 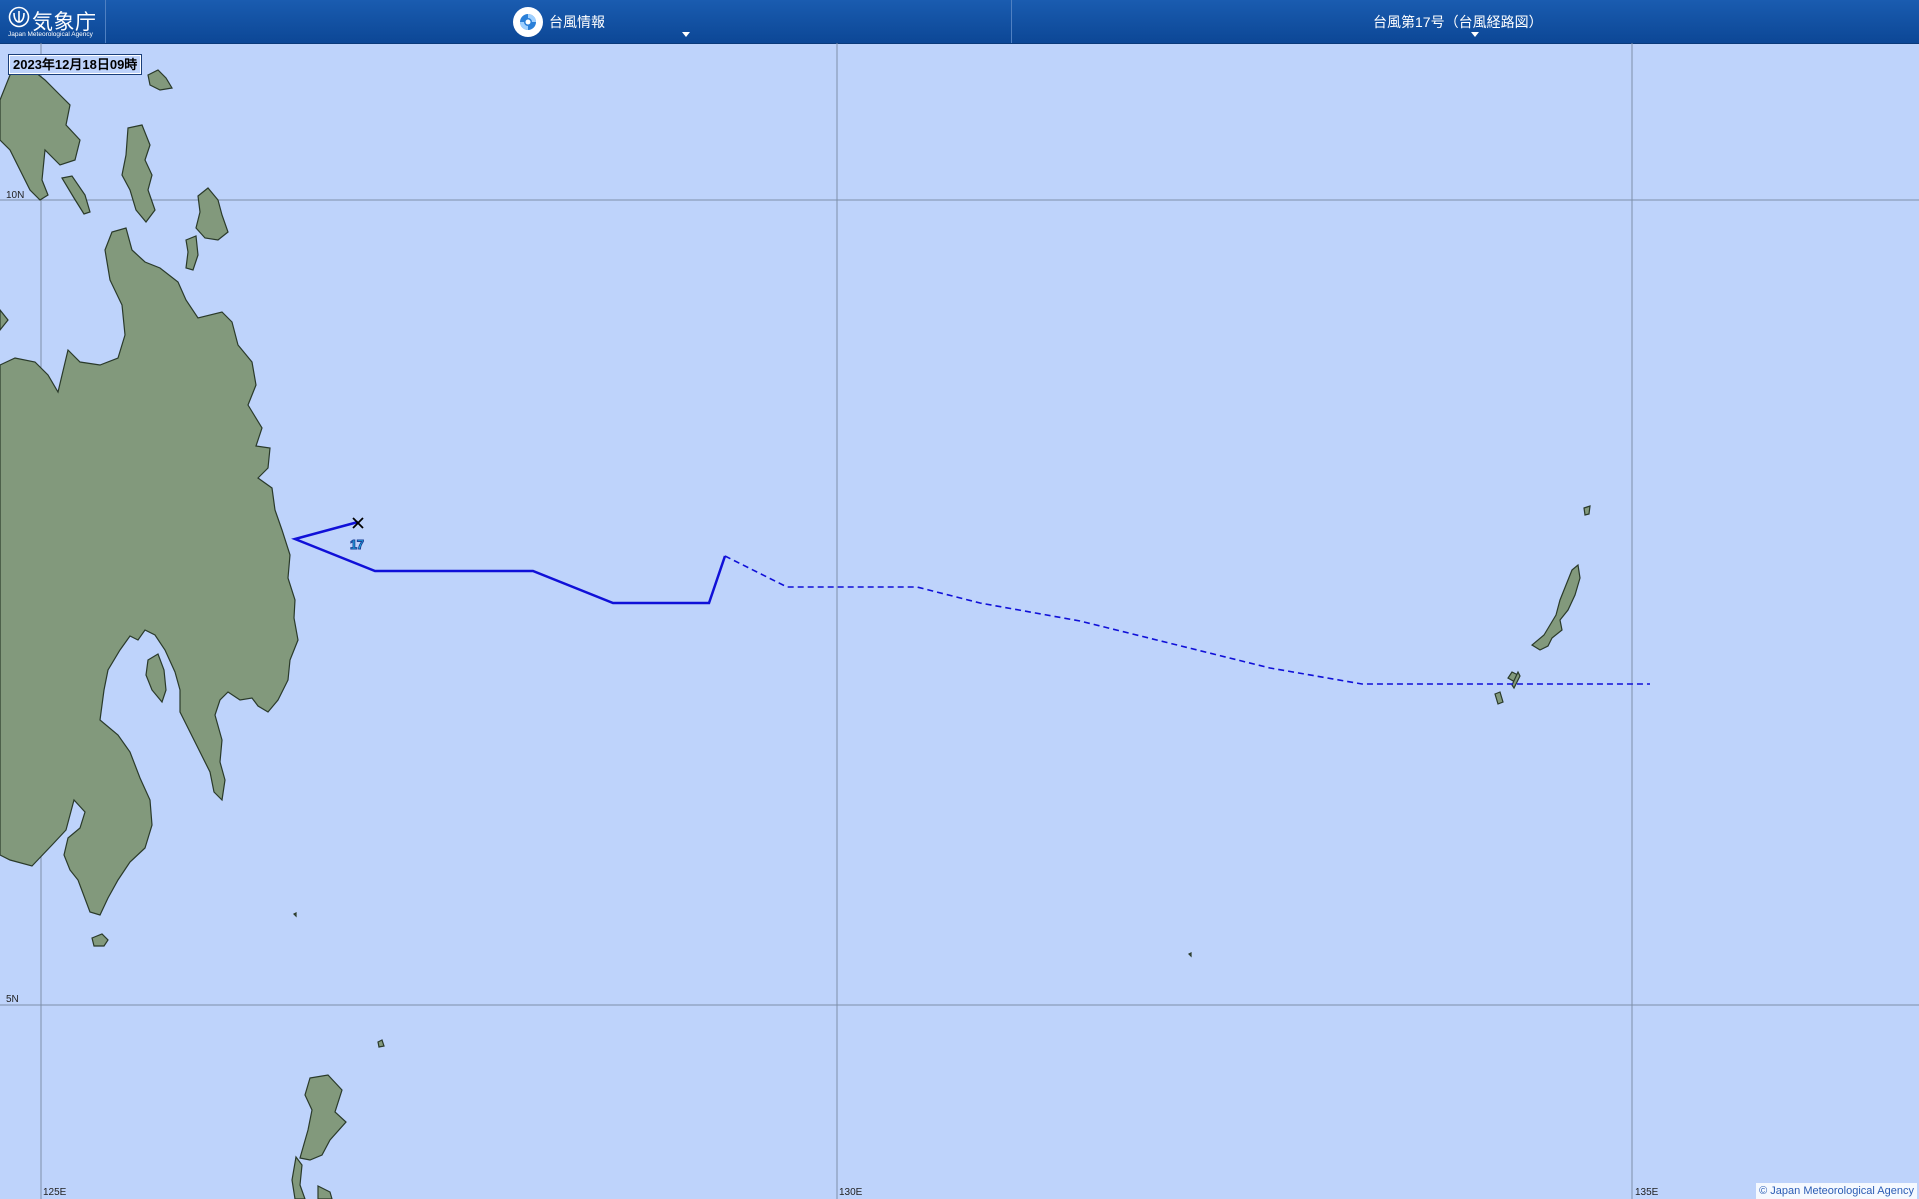 I want to click on land-islet1, so click(x=381, y=1043).